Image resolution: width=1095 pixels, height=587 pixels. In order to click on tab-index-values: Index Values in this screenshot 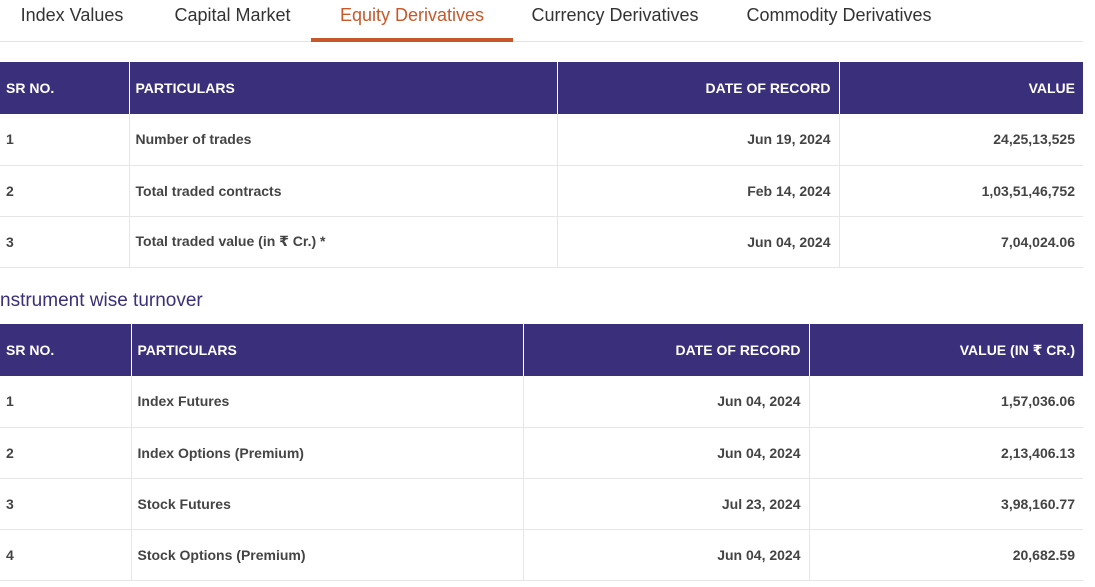, I will do `click(72, 19)`.